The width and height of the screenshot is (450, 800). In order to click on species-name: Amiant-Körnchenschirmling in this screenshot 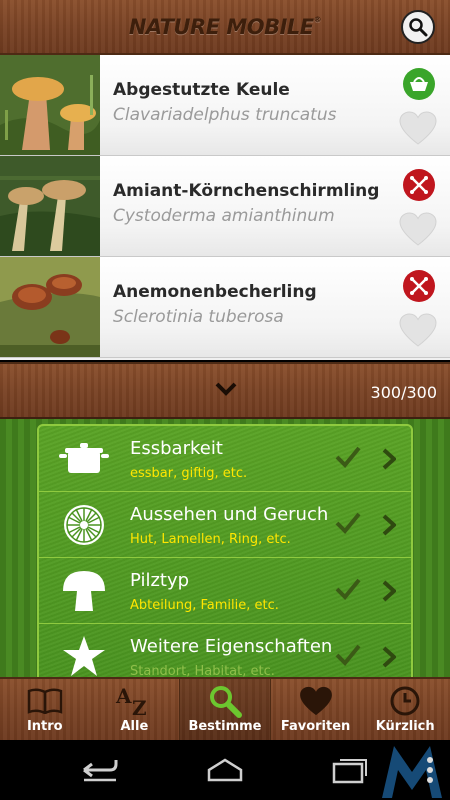, I will do `click(246, 191)`.